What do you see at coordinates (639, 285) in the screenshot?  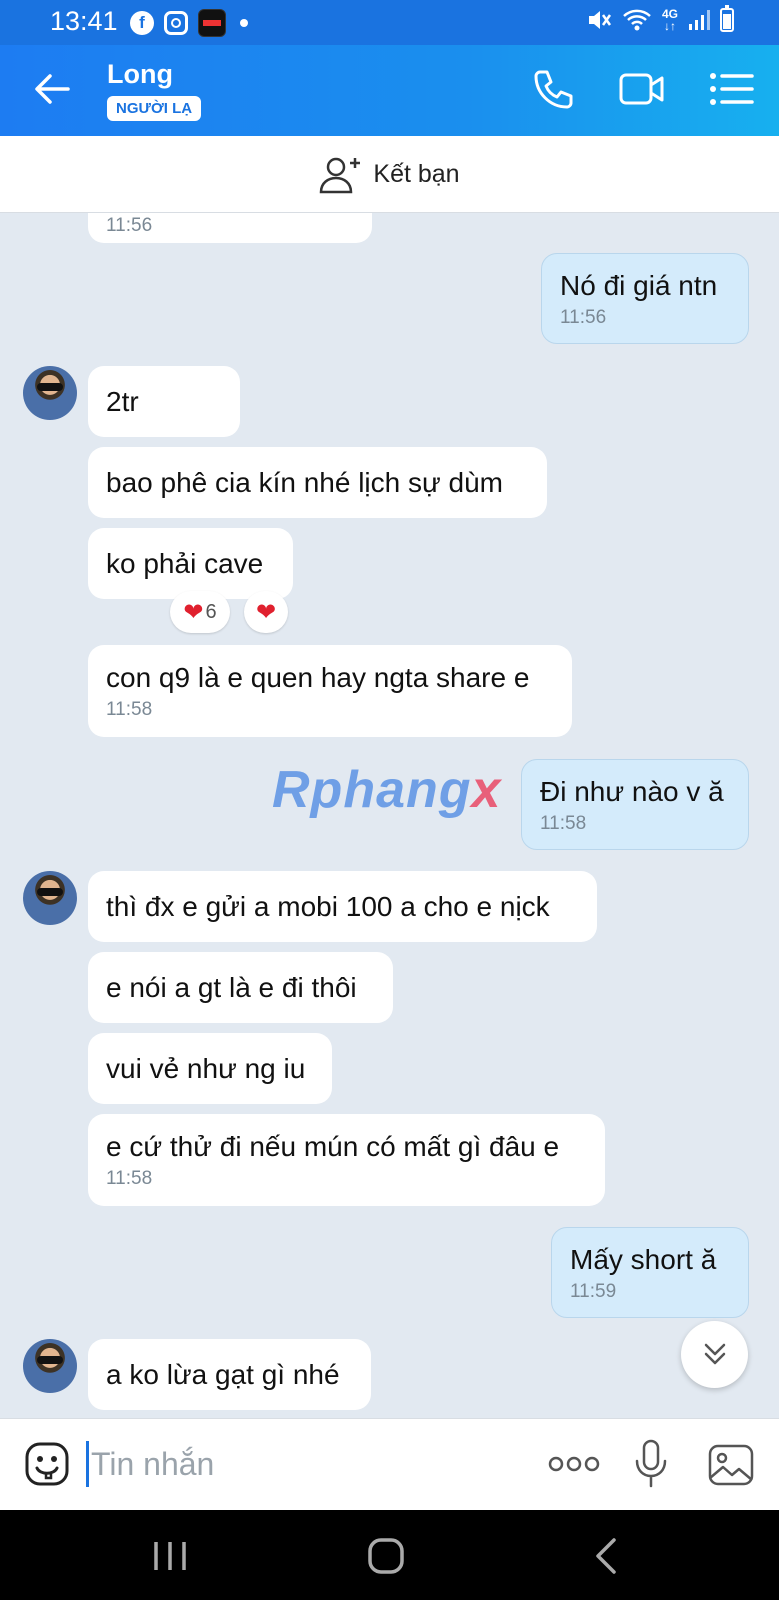 I see `message-text: Nó đi giá ntn` at bounding box center [639, 285].